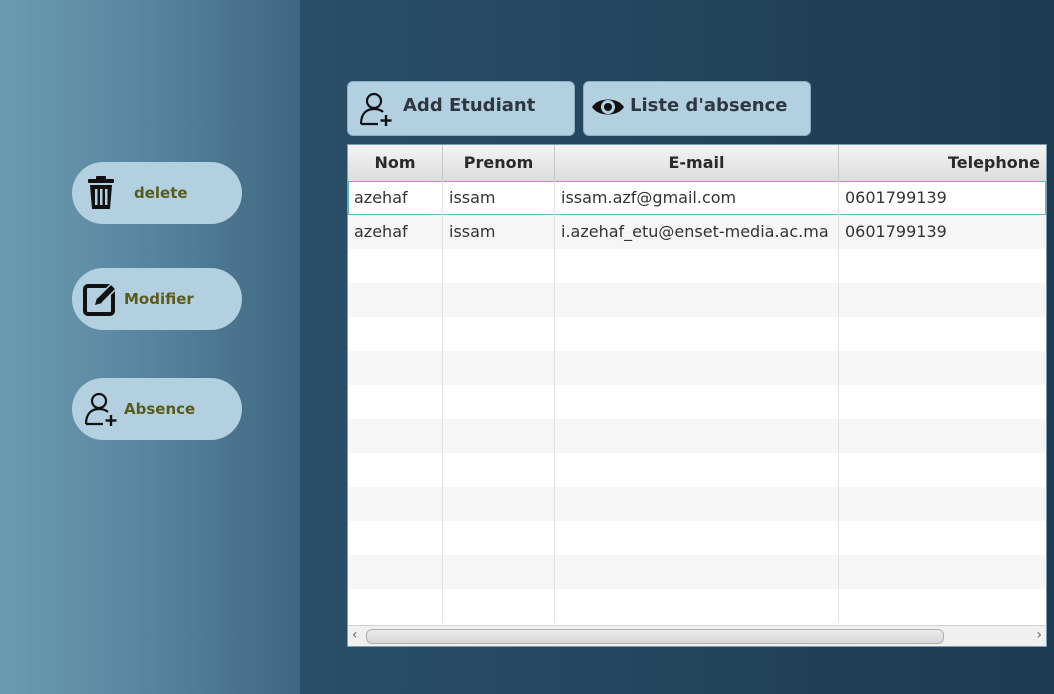 Image resolution: width=1054 pixels, height=694 pixels. I want to click on absence-button: Absence, so click(157, 409).